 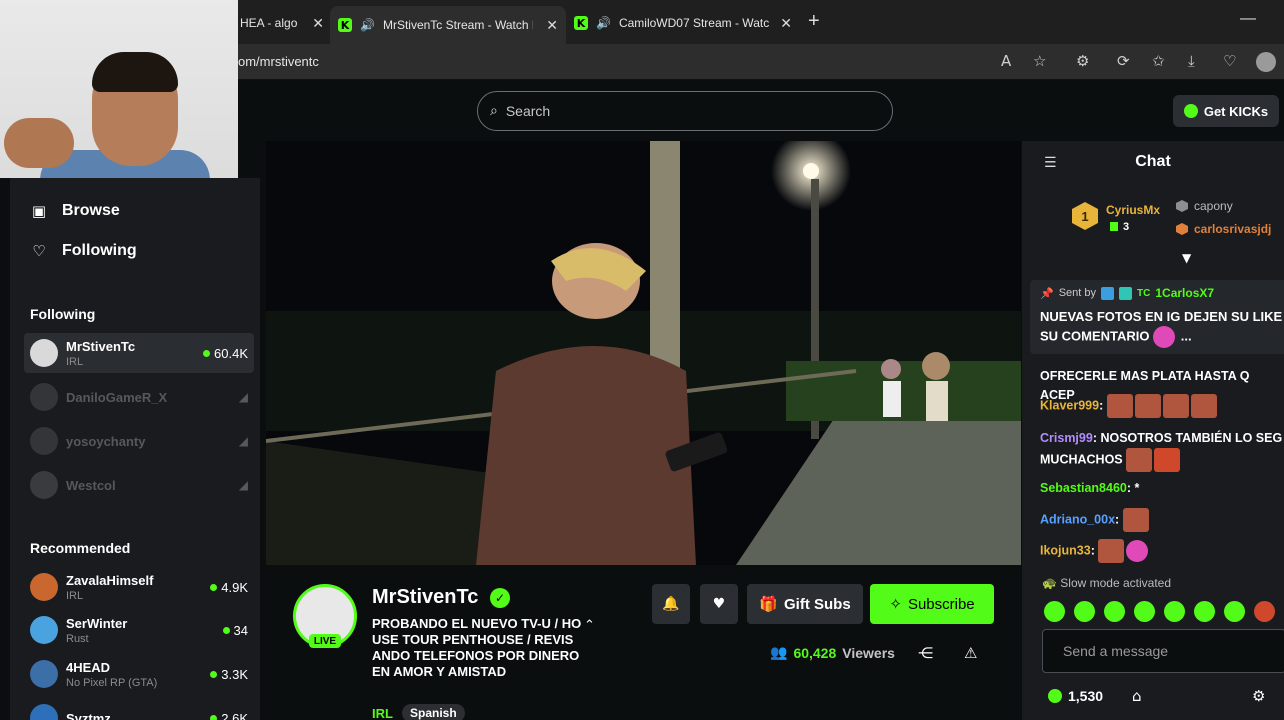 I want to click on recommended-channel-4head: 4HEAD No Pixel RP (GTA) 3.3K, so click(x=139, y=674).